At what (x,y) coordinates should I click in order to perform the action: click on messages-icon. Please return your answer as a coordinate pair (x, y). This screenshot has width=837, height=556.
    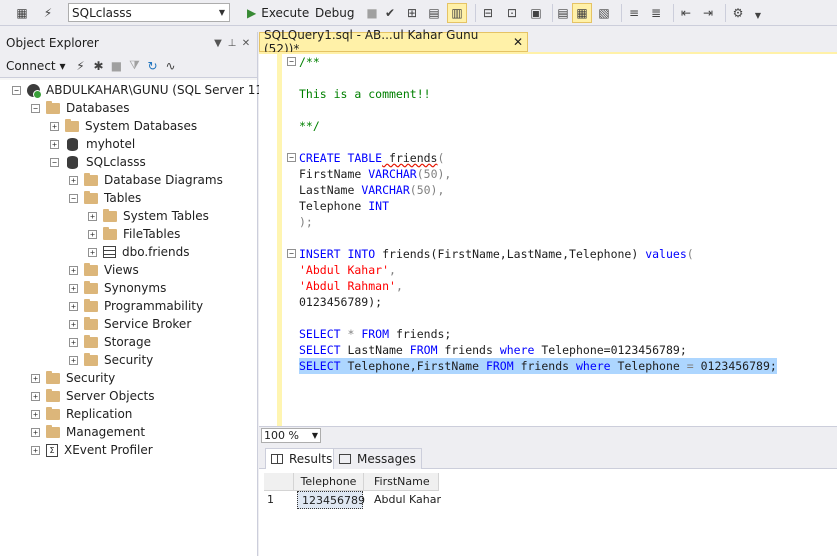
    Looking at the image, I should click on (345, 459).